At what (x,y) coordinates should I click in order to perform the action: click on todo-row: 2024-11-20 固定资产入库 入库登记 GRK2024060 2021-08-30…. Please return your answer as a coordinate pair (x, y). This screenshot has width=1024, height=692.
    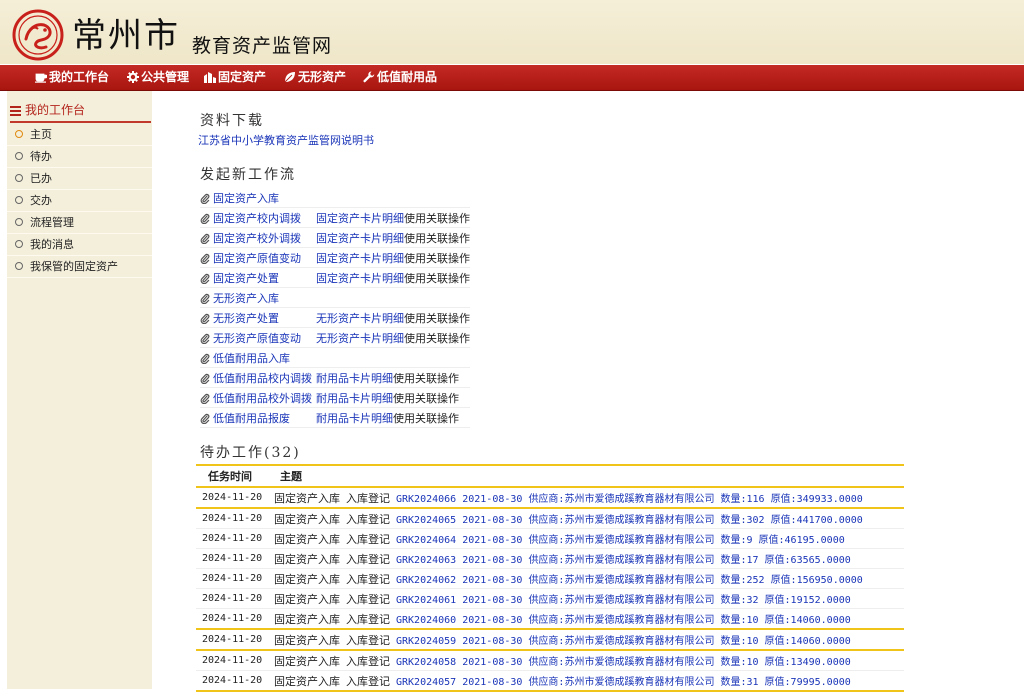
    Looking at the image, I should click on (550, 619).